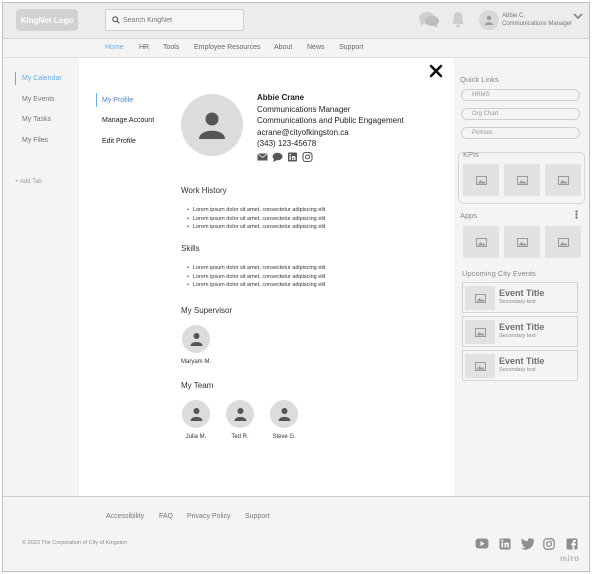 This screenshot has width=592, height=574. What do you see at coordinates (517, 336) in the screenshot?
I see `event-subtitle: Secondary text` at bounding box center [517, 336].